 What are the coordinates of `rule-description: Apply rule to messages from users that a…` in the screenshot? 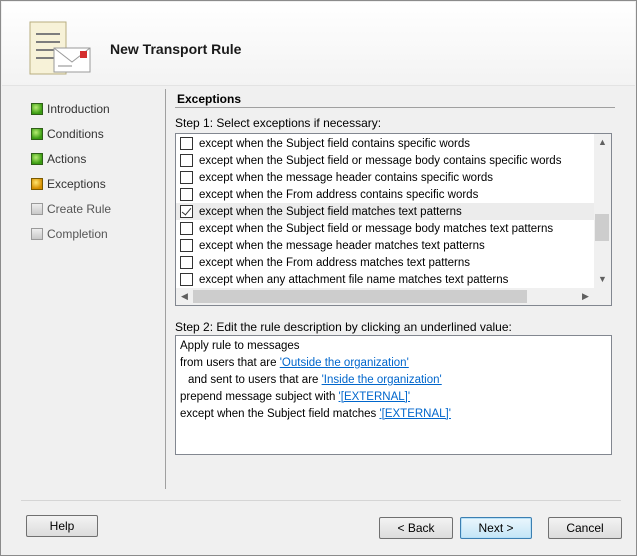 It's located at (393, 395).